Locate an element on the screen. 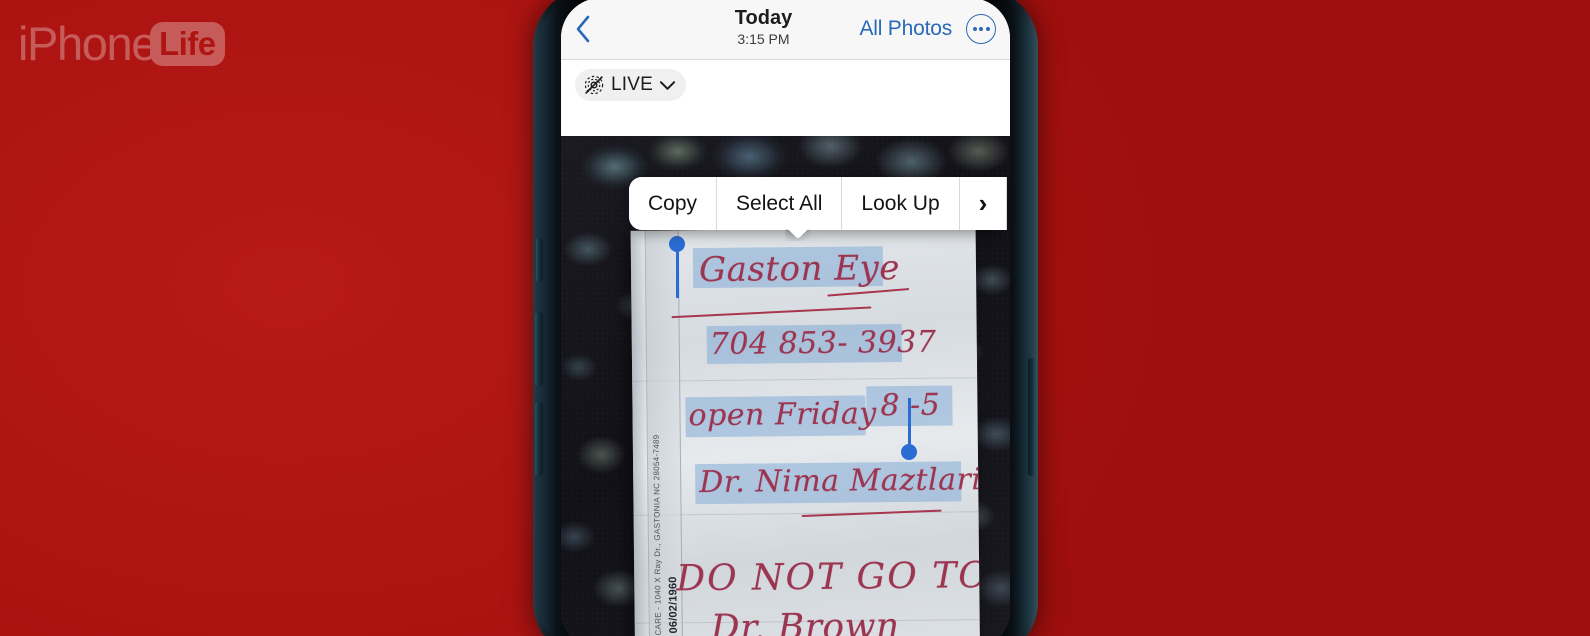 This screenshot has width=1590, height=636. back-button is located at coordinates (593, 29).